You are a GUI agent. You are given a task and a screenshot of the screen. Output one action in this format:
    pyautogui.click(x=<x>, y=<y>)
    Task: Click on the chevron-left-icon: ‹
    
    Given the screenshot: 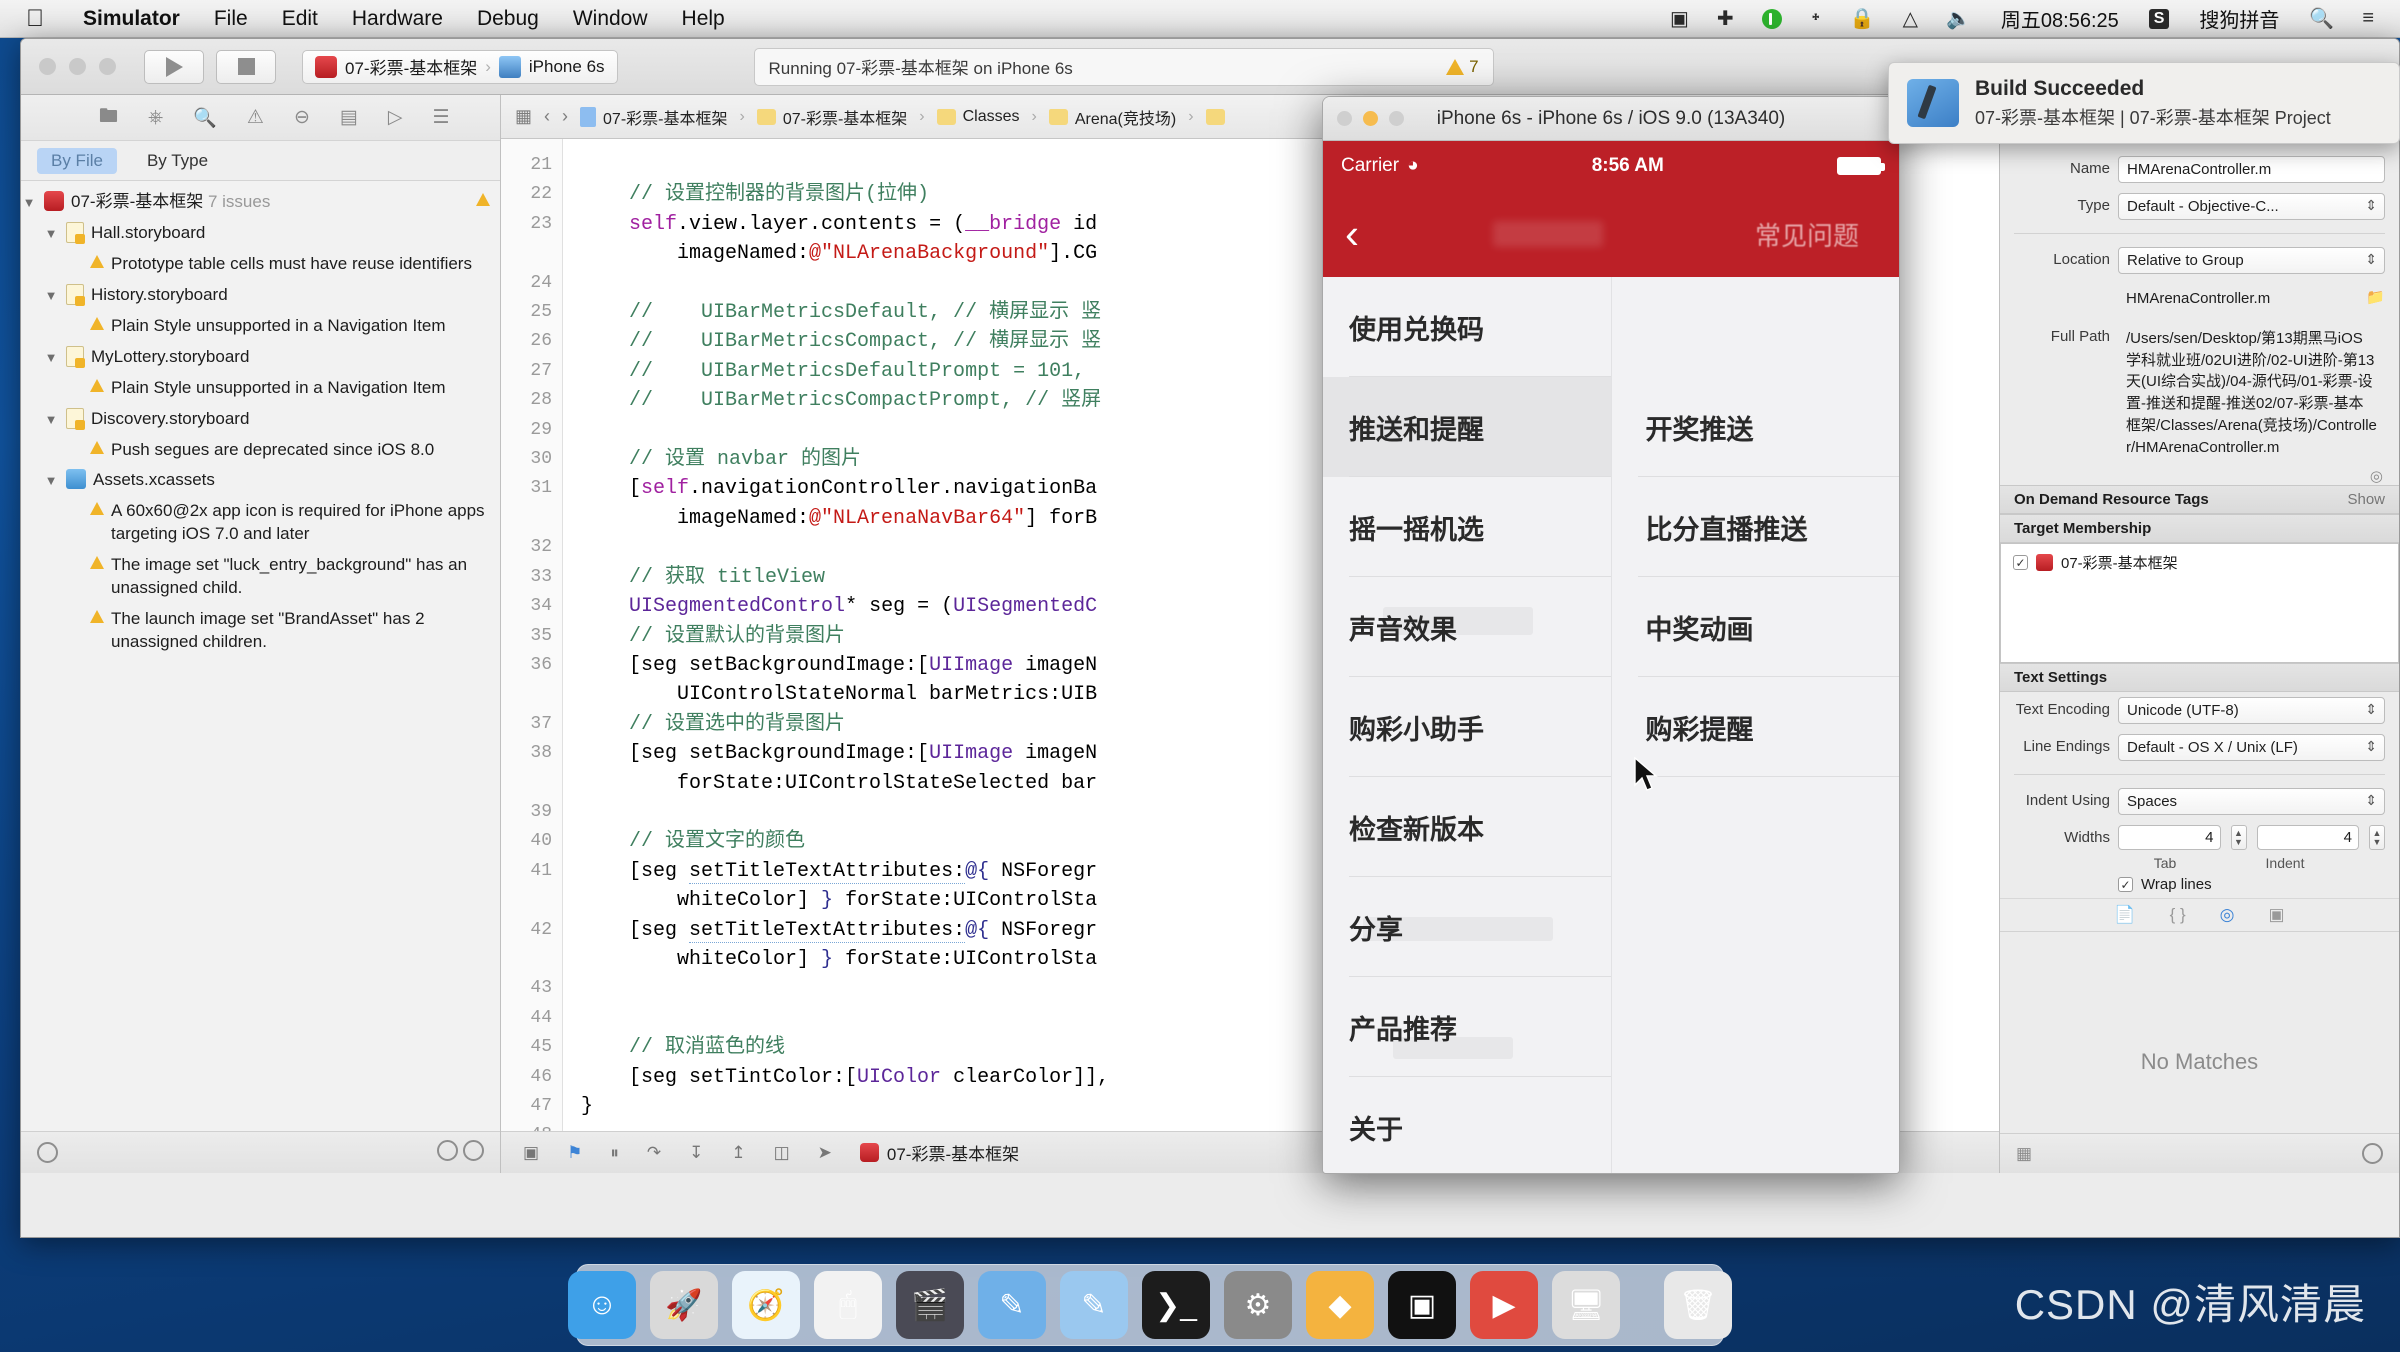 What is the action you would take?
    pyautogui.click(x=547, y=116)
    